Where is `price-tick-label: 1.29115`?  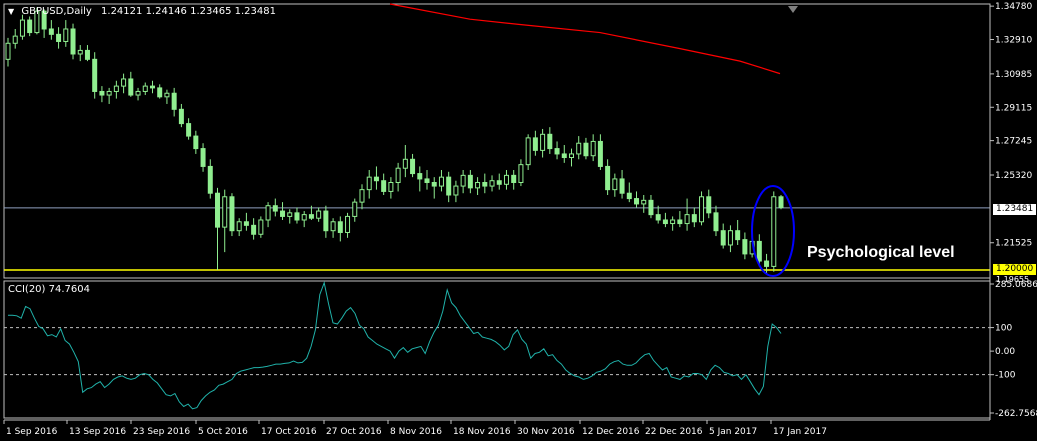 price-tick-label: 1.29115 is located at coordinates (1013, 108).